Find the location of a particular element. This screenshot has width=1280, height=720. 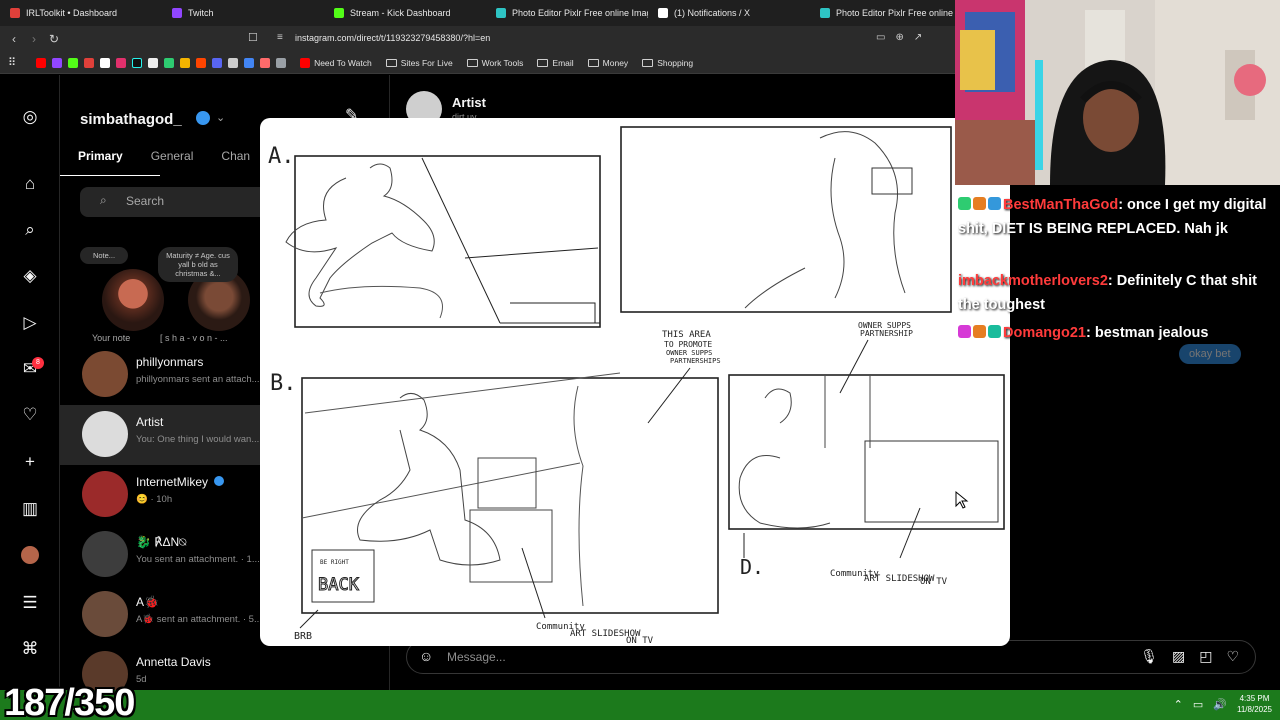

chat-title: Artist is located at coordinates (469, 102).